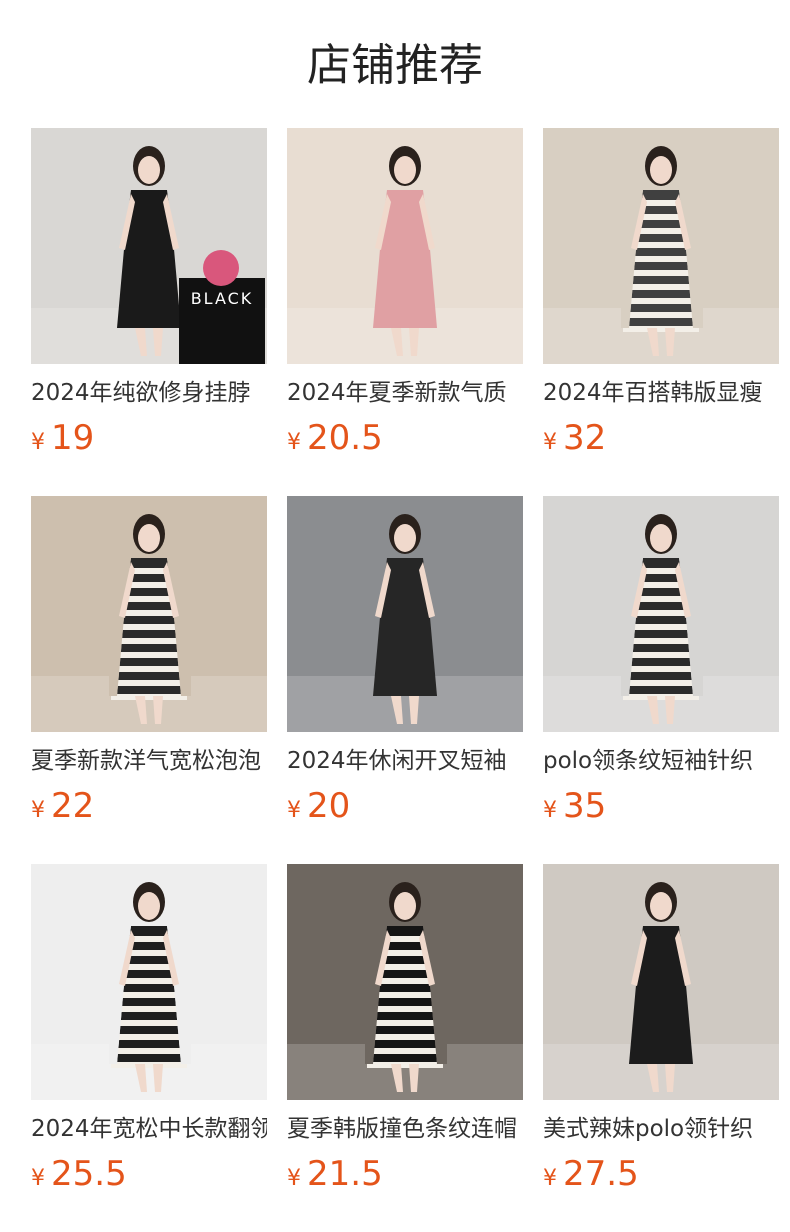  I want to click on product-card: 2024年宽松中长款翻领 ¥25.5, so click(149, 1029).